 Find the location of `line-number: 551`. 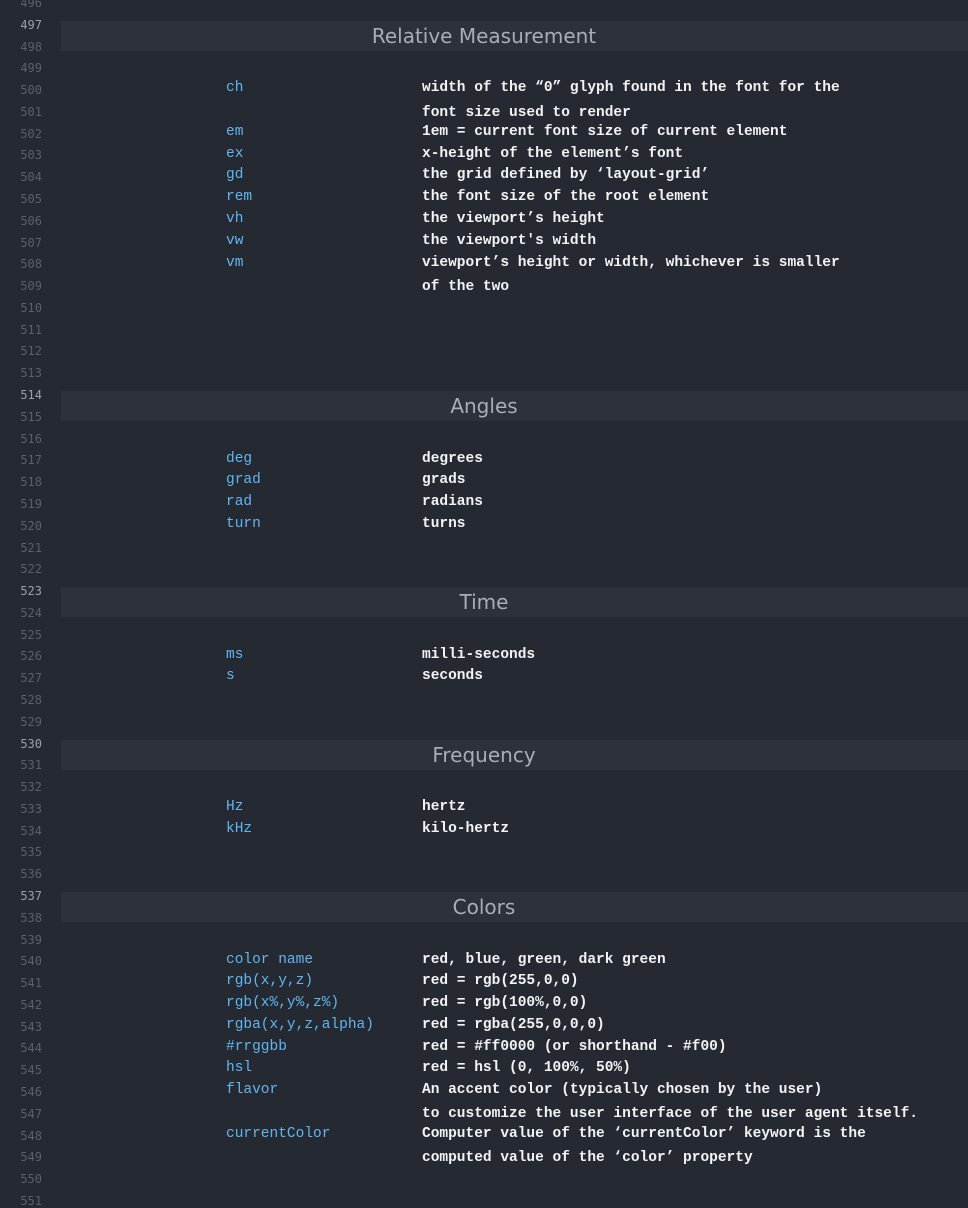

line-number: 551 is located at coordinates (31, 1200).